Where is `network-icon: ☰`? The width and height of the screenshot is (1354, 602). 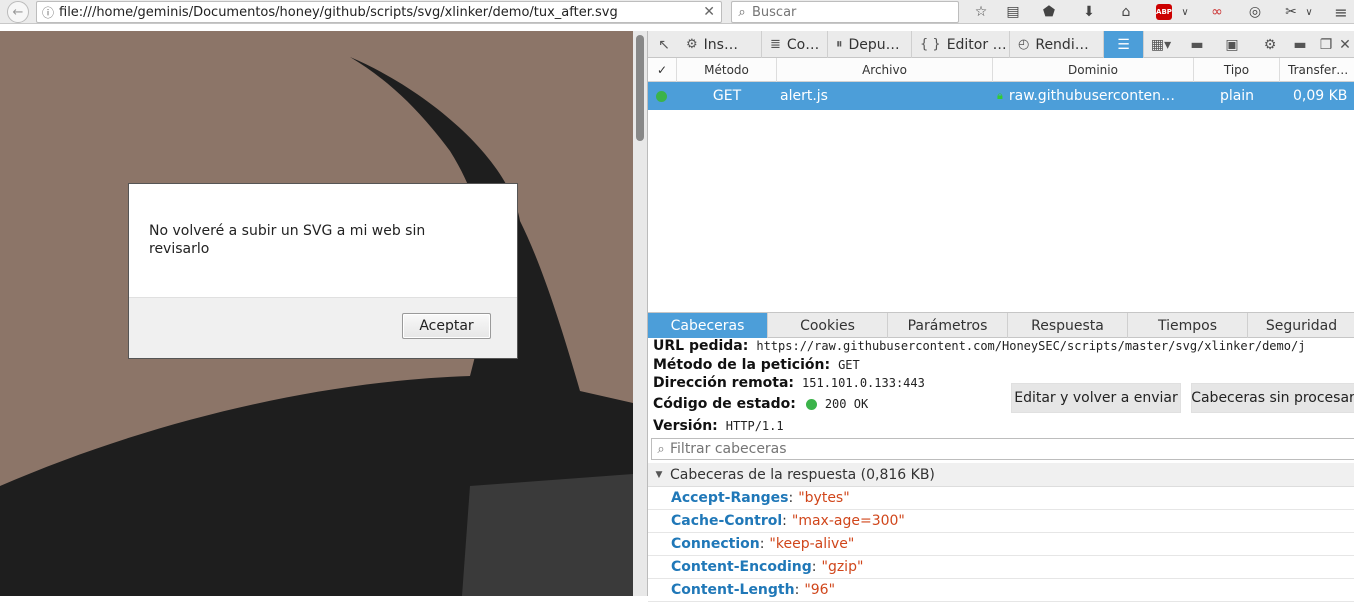 network-icon: ☰ is located at coordinates (1123, 44).